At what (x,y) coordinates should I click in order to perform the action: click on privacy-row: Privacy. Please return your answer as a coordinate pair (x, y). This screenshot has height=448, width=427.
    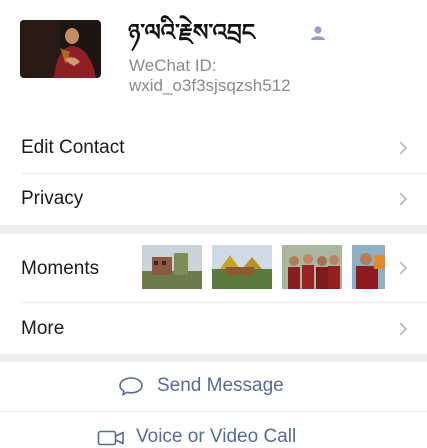
    Looking at the image, I should click on (213, 199).